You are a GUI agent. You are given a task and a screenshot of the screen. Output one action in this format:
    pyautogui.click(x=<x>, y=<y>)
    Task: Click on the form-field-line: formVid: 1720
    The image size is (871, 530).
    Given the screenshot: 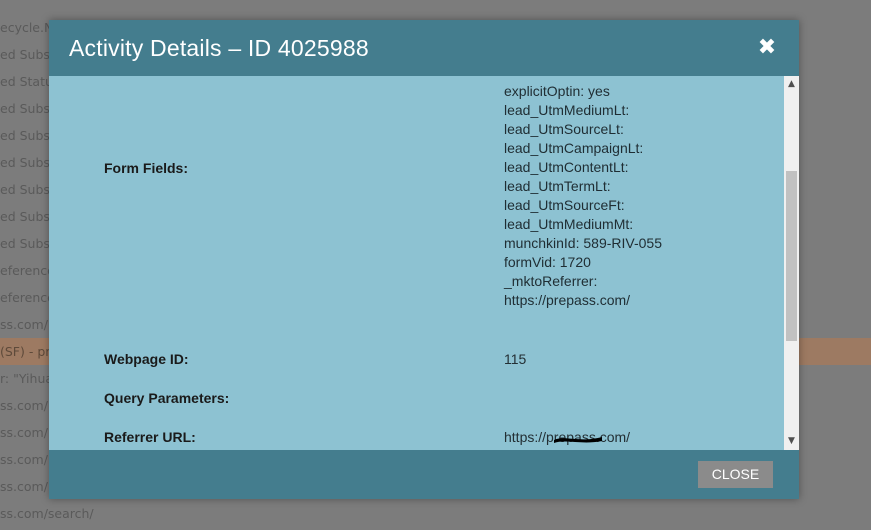 What is the action you would take?
    pyautogui.click(x=547, y=262)
    